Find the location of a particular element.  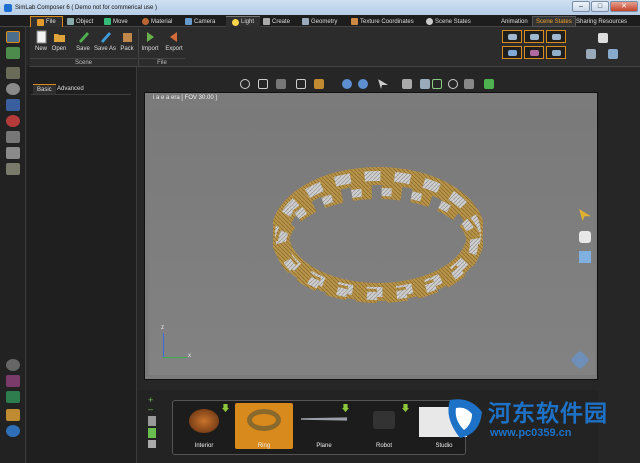

edit-state-button is located at coordinates (512, 52).